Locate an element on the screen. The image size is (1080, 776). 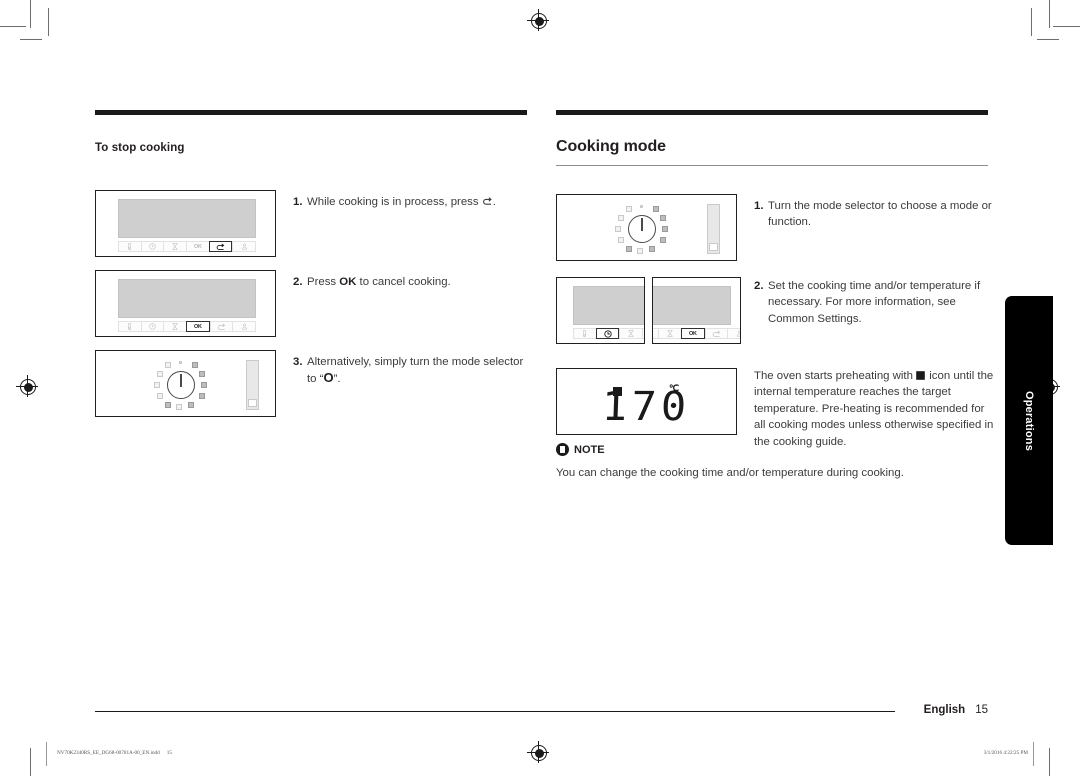
crop-mark-bl-v is located at coordinates (30, 762).